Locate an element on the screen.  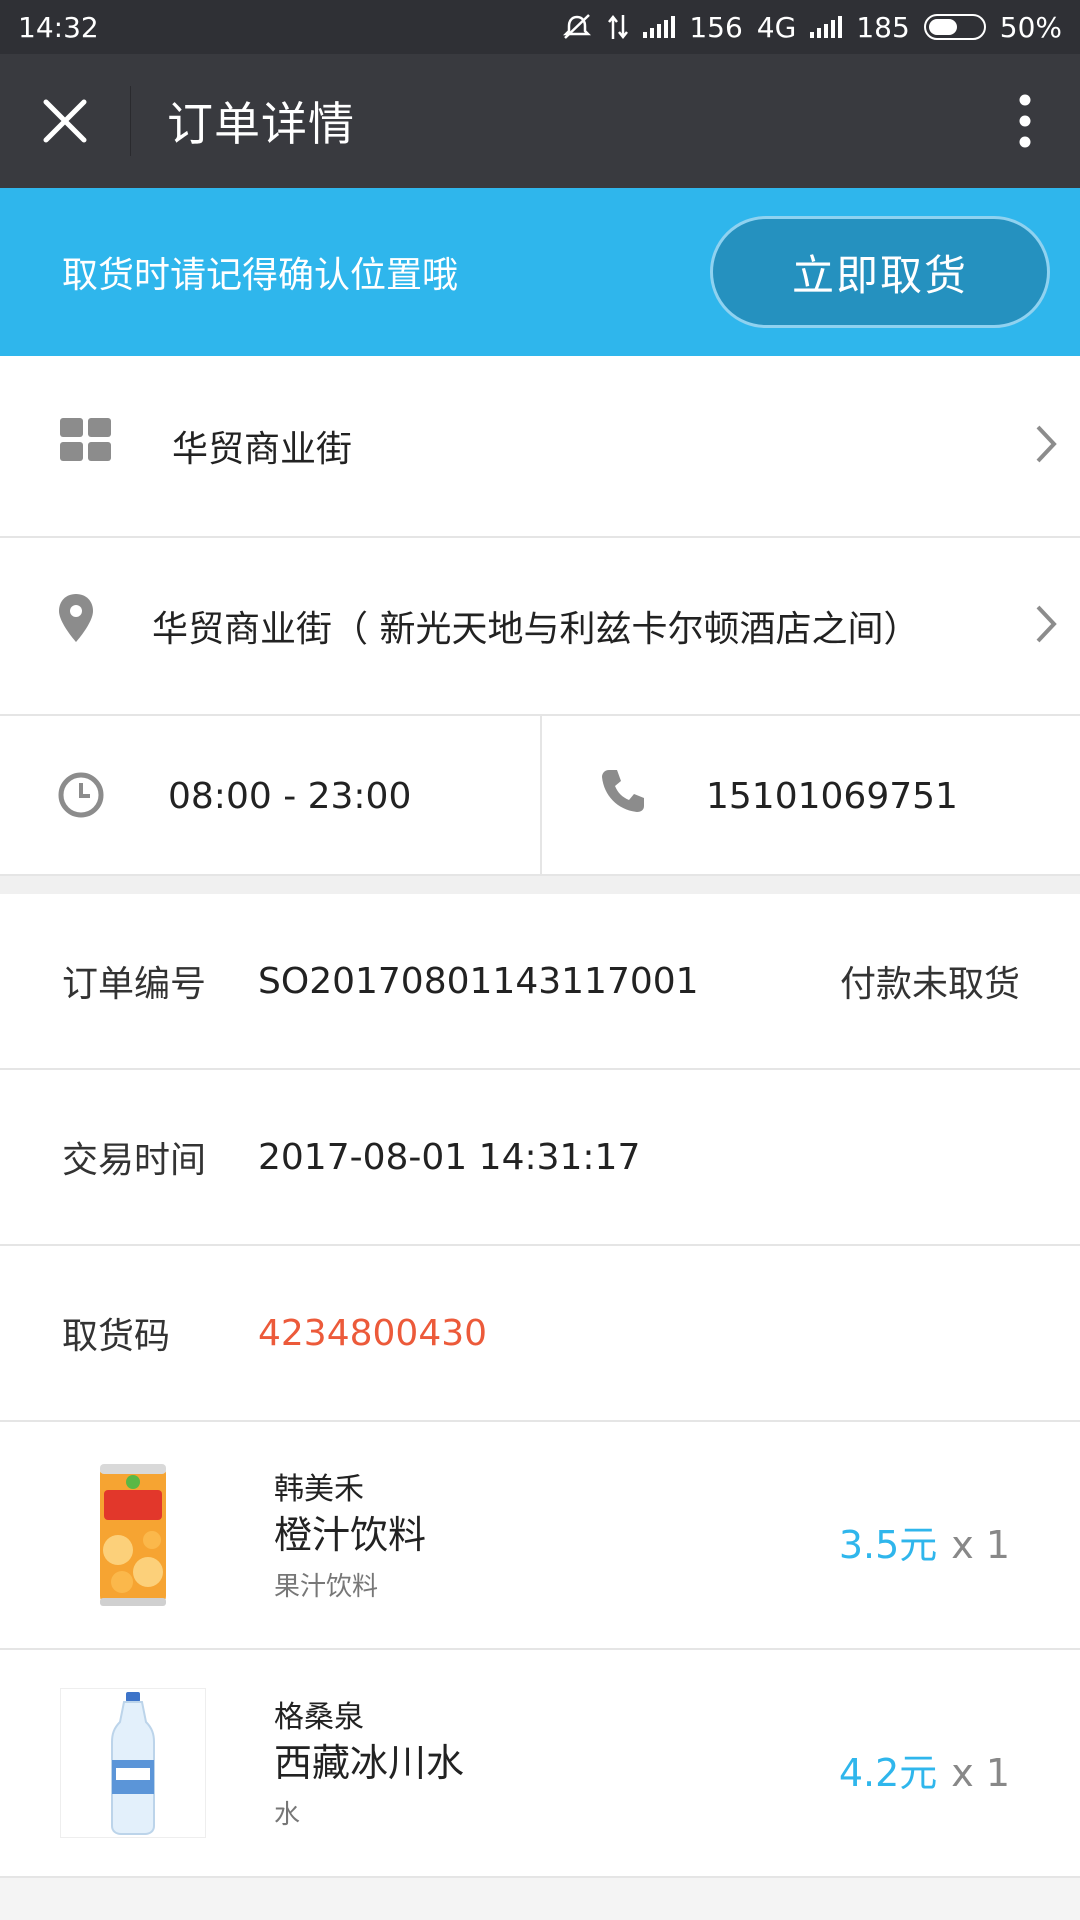
product-name: 橙汁饮料 is located at coordinates (350, 1535).